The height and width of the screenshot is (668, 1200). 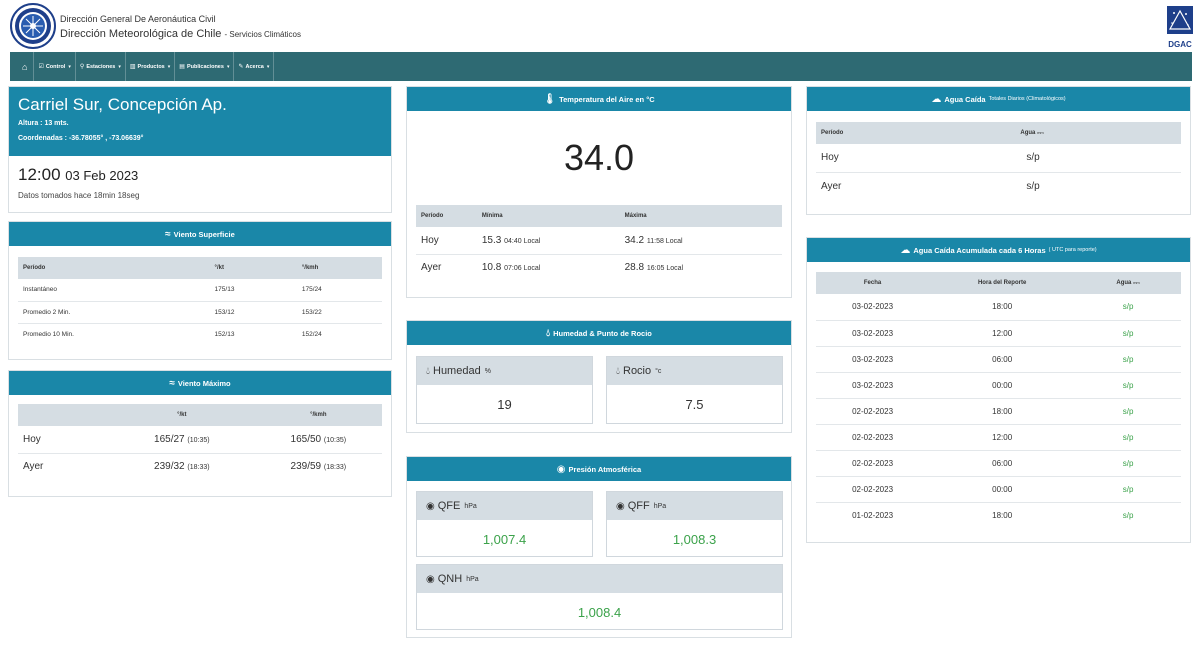 What do you see at coordinates (504, 539) in the screenshot?
I see `qfe-value: 1,007.4` at bounding box center [504, 539].